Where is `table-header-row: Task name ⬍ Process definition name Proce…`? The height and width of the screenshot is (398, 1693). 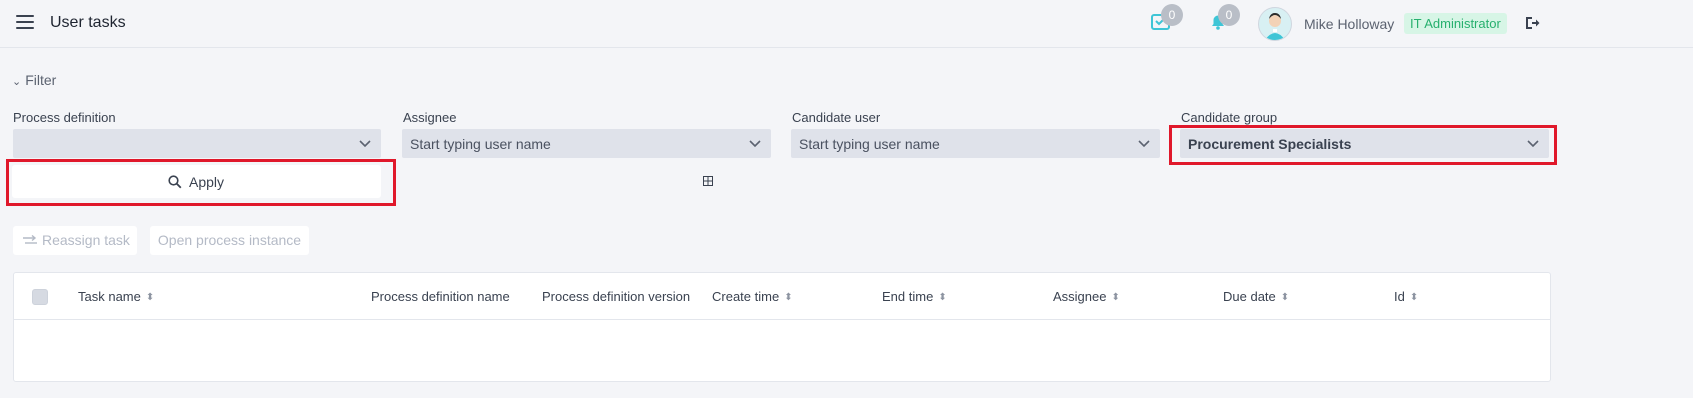 table-header-row: Task name ⬍ Process definition name Proce… is located at coordinates (782, 296).